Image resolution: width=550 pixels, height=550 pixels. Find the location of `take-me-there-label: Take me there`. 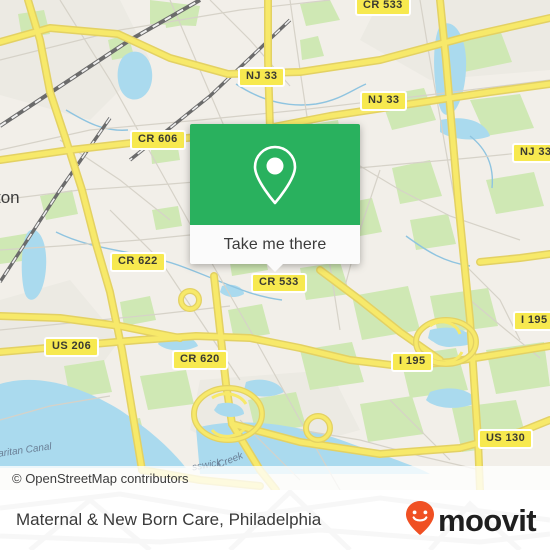

take-me-there-label: Take me there is located at coordinates (275, 244).